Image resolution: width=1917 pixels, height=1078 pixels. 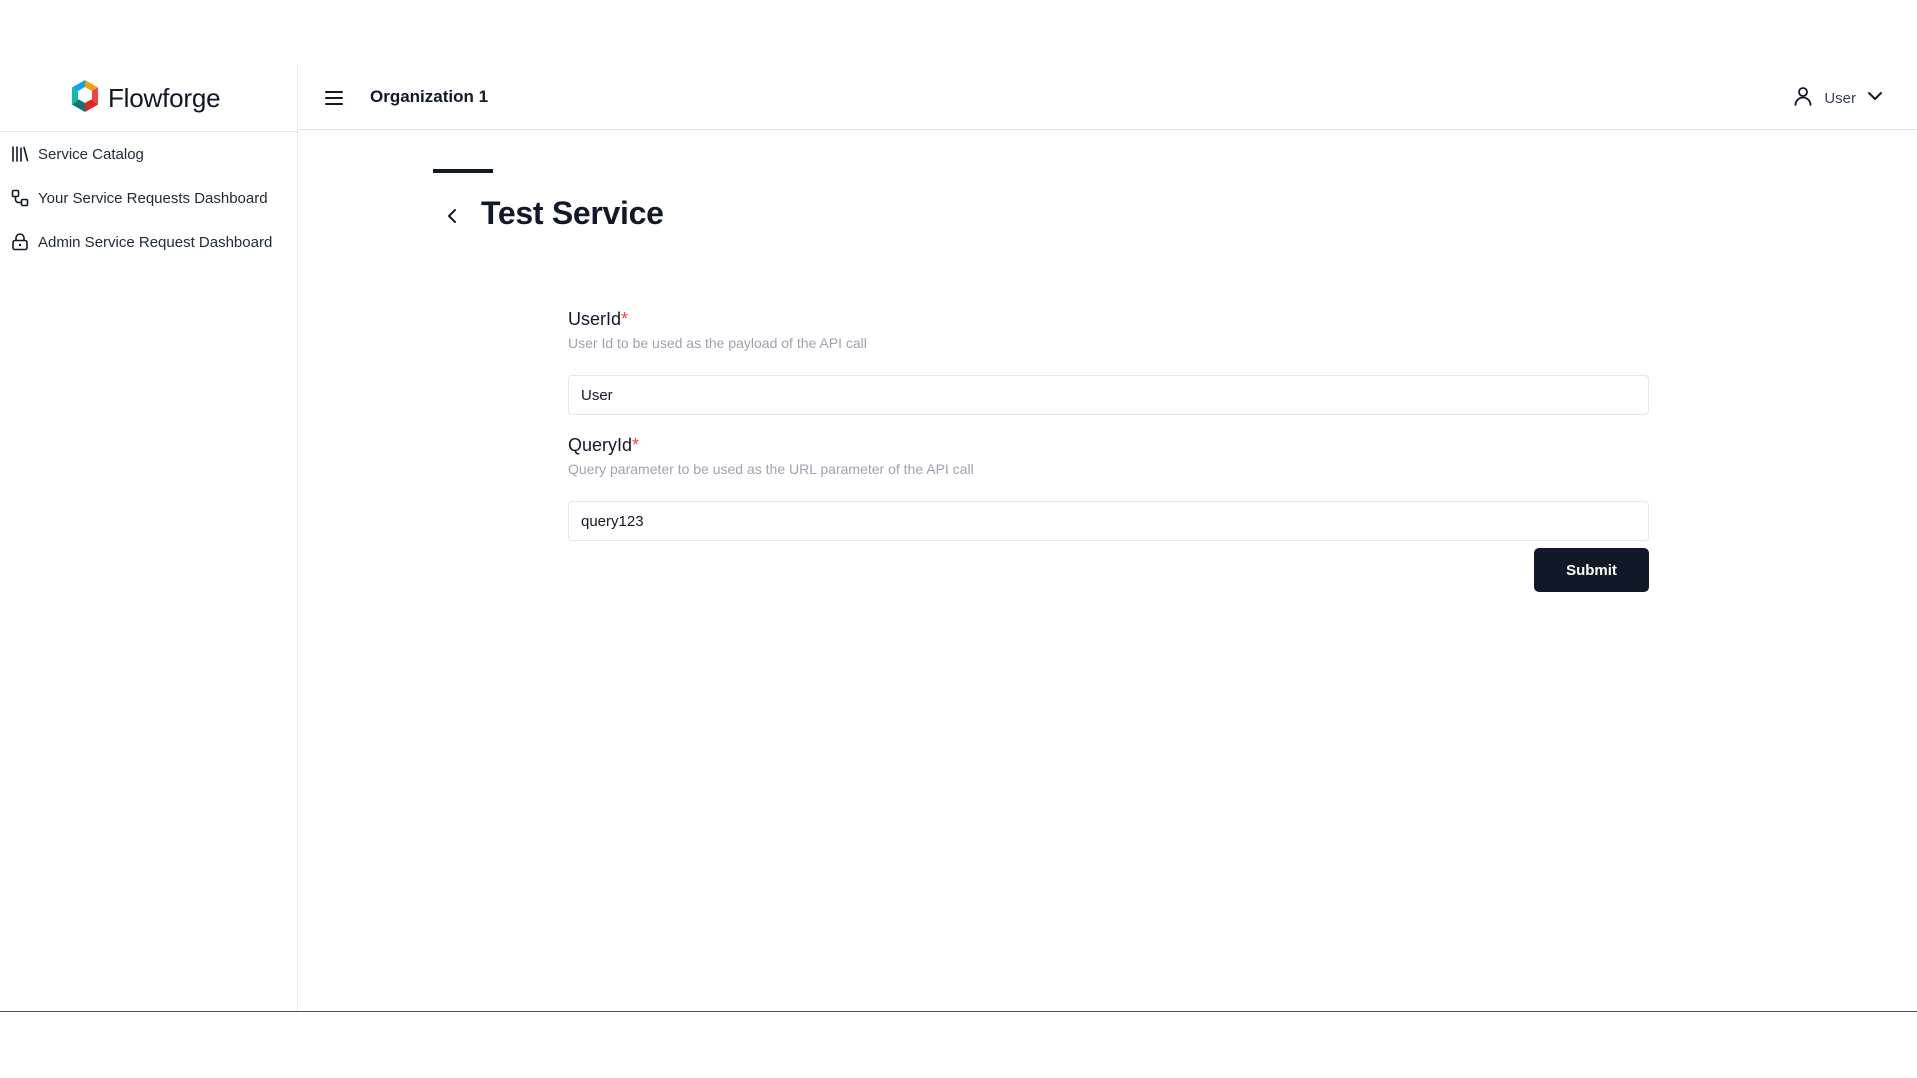 What do you see at coordinates (149, 154) in the screenshot?
I see `sidebar-item-service-catalog: Service Catalog` at bounding box center [149, 154].